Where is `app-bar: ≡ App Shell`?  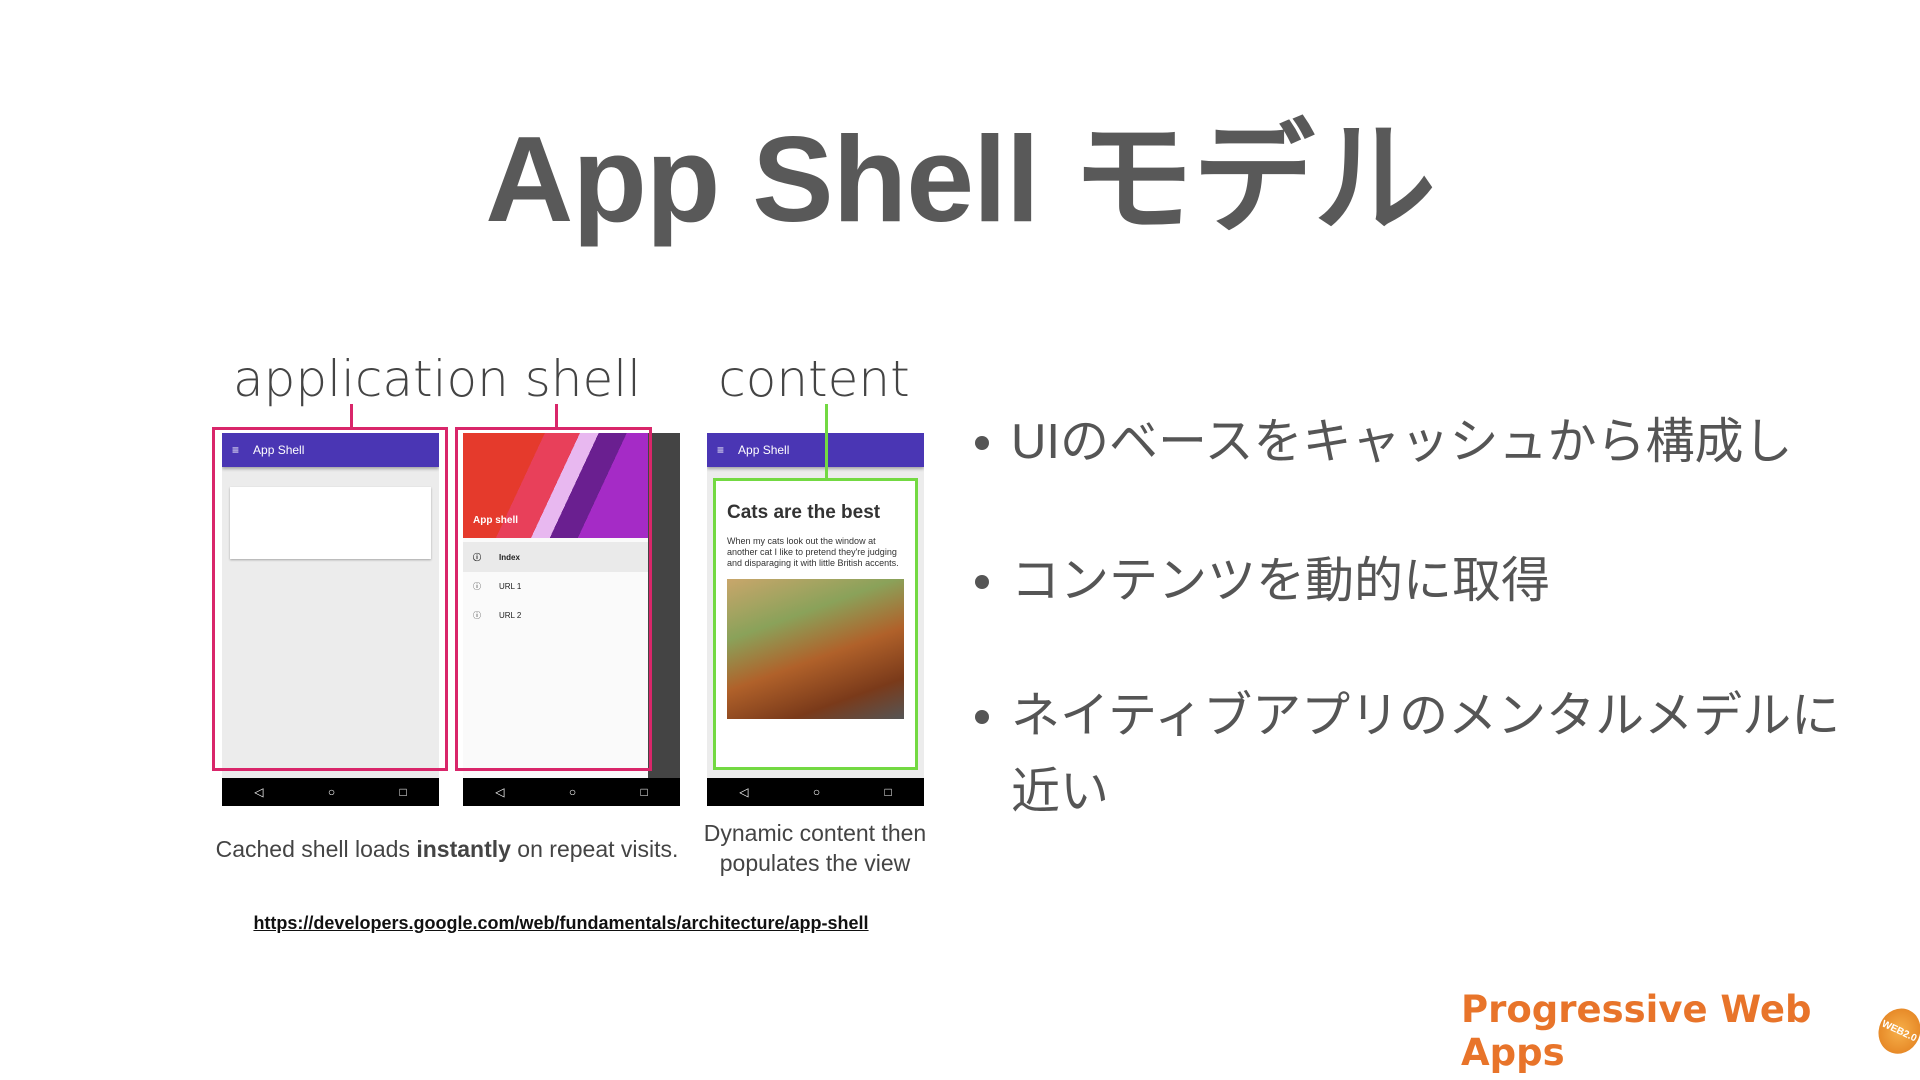
app-bar: ≡ App Shell is located at coordinates (815, 450).